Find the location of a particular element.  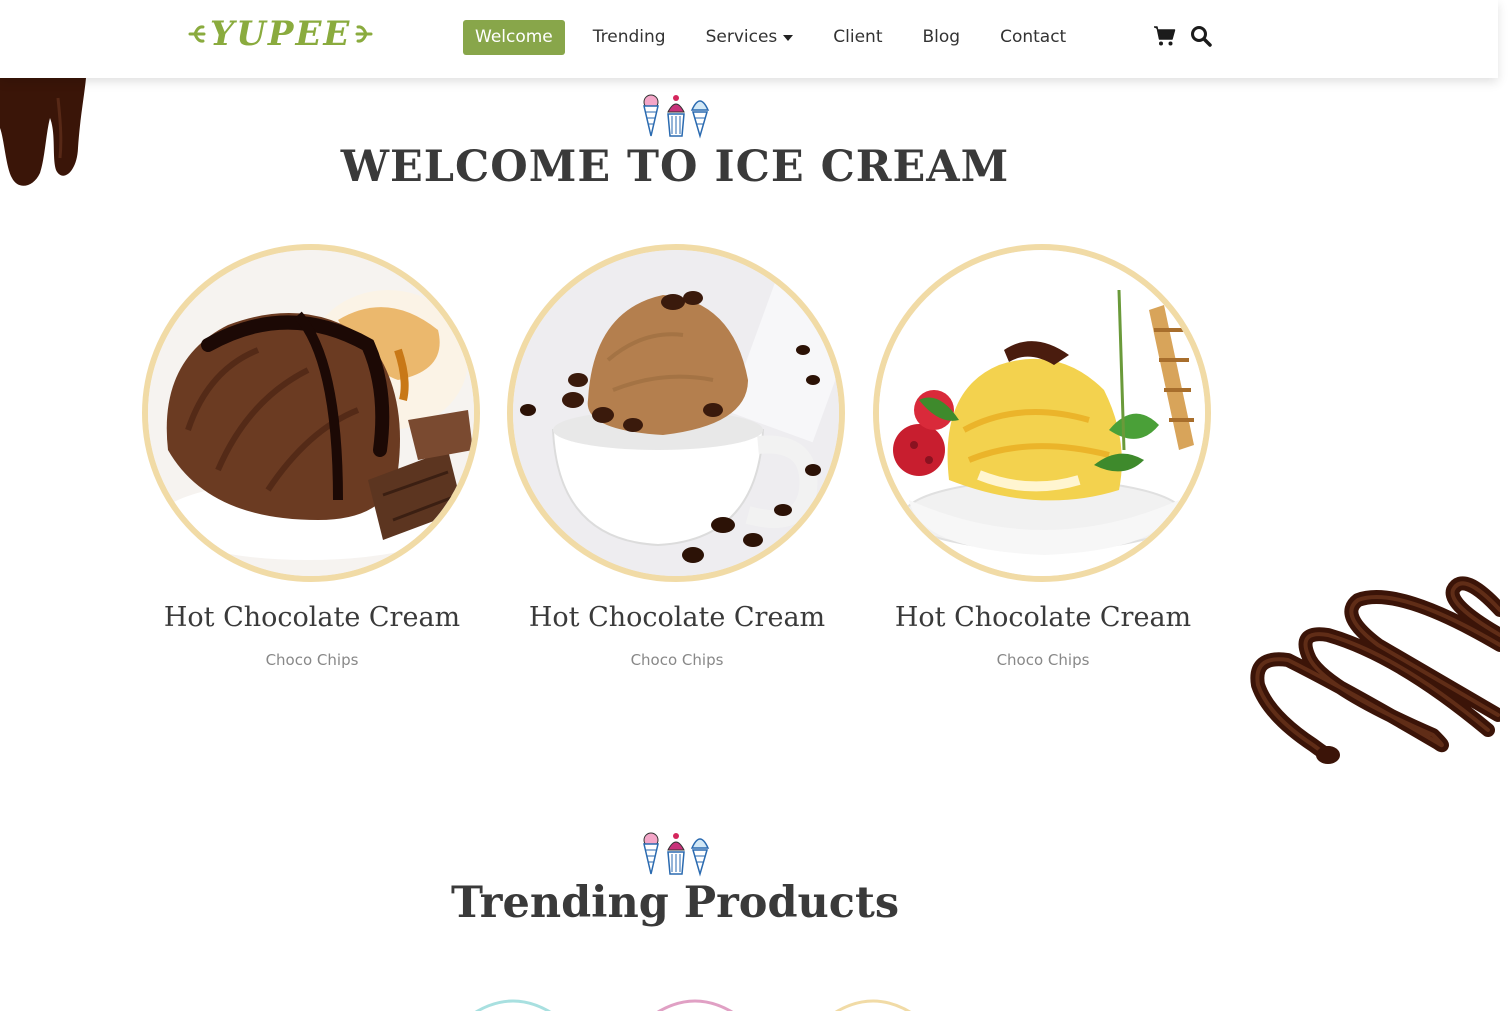

nav-blog-label: Blog is located at coordinates (941, 37).